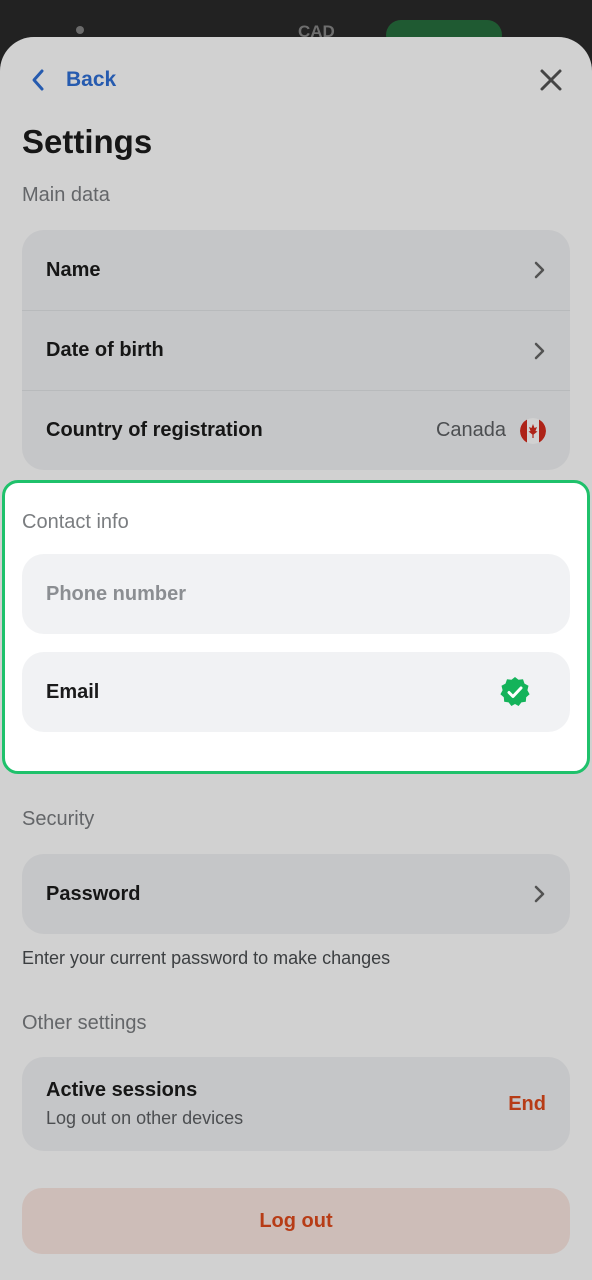 The width and height of the screenshot is (592, 1280). I want to click on verified-check-icon, so click(515, 691).